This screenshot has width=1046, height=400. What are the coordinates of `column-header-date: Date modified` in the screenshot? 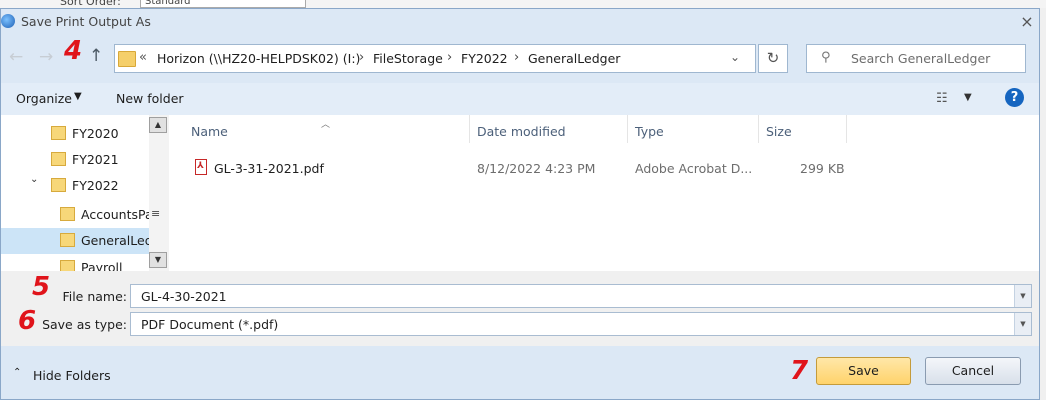 It's located at (521, 131).